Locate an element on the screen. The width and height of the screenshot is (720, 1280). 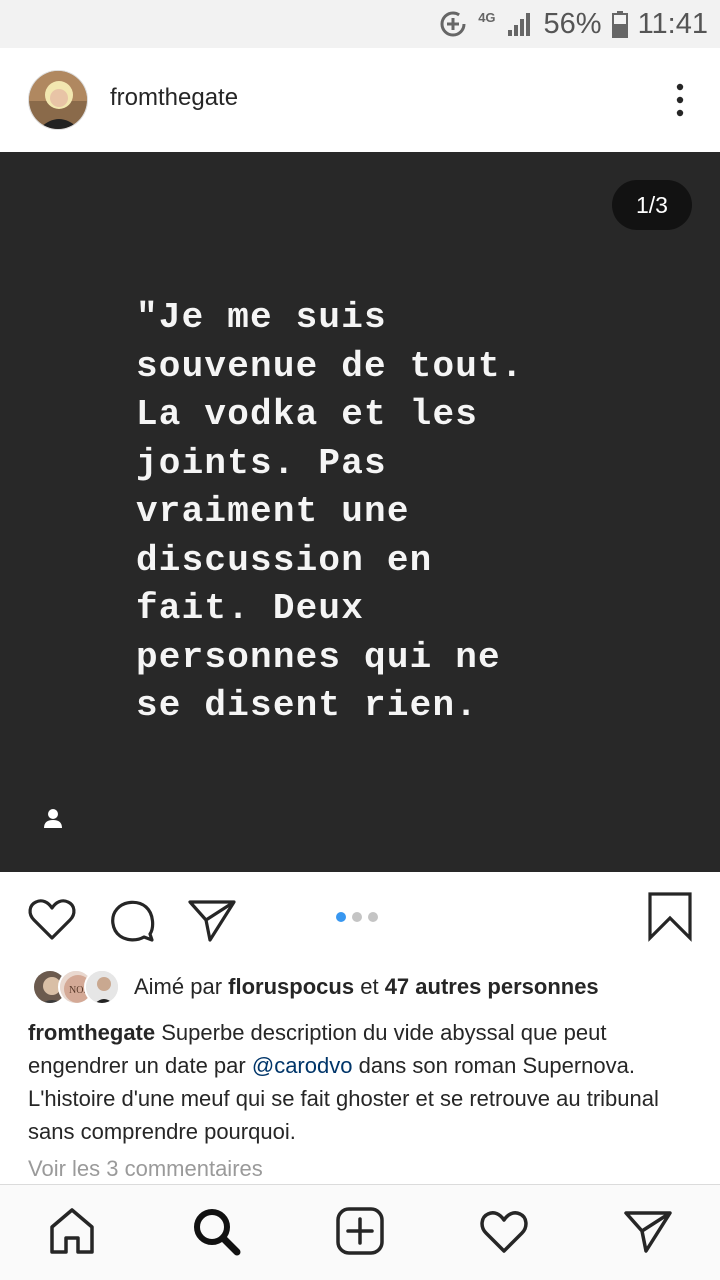
search-icon is located at coordinates (216, 1231).